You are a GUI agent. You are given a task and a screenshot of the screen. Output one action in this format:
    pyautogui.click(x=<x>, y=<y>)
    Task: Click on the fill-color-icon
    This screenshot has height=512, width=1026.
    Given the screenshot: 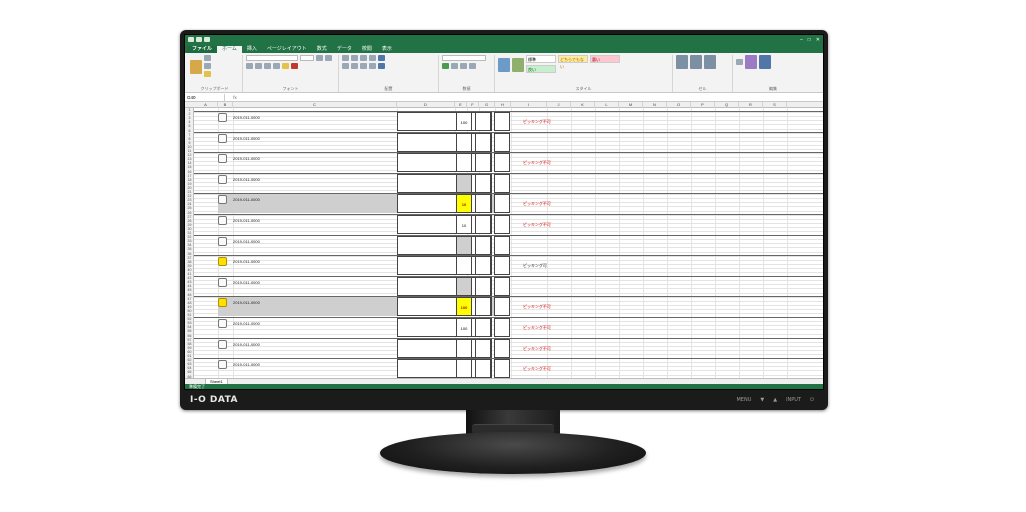 What is the action you would take?
    pyautogui.click(x=285, y=66)
    